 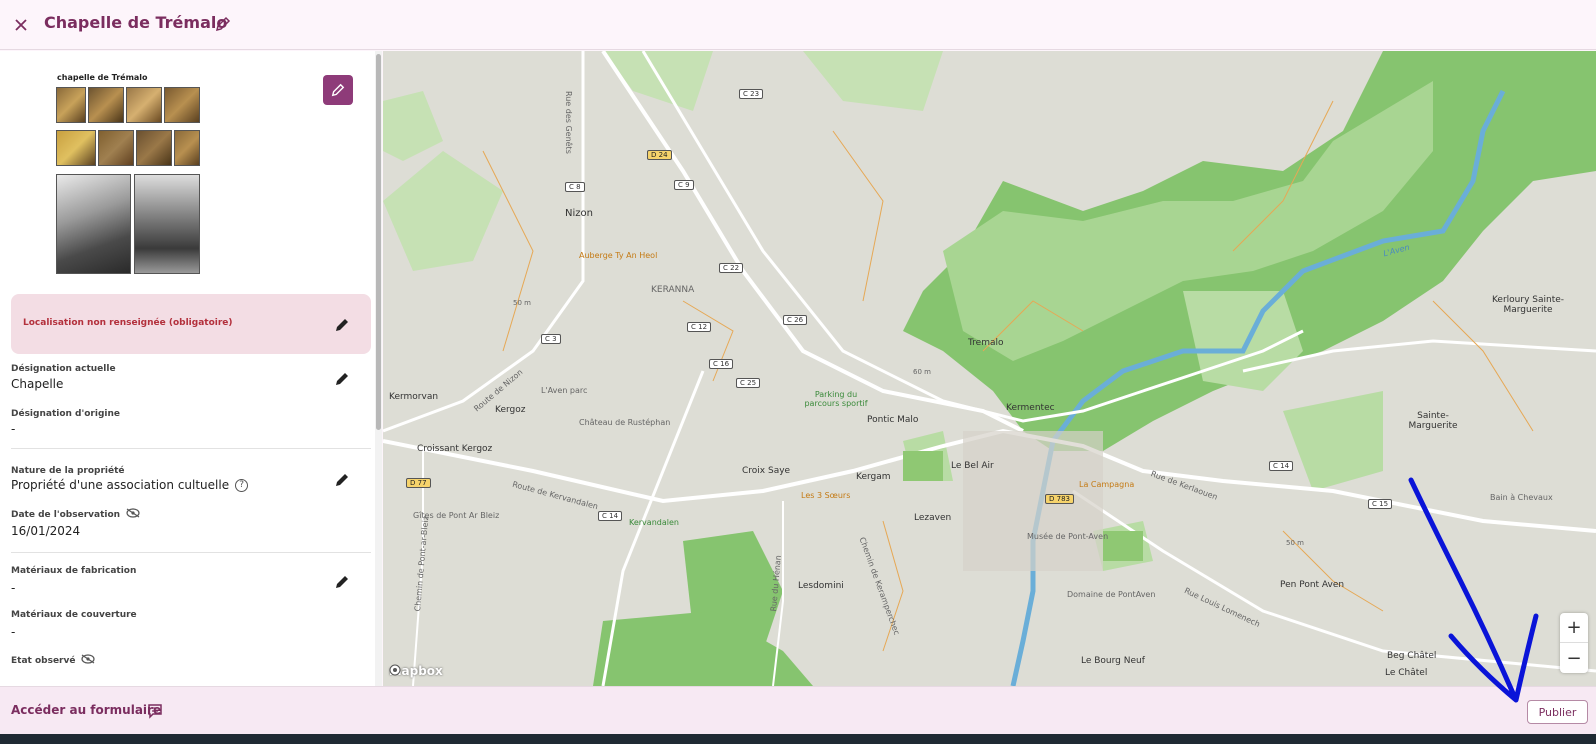 What do you see at coordinates (618, 255) in the screenshot?
I see `map-poi-label: Auberge Ty An Heol` at bounding box center [618, 255].